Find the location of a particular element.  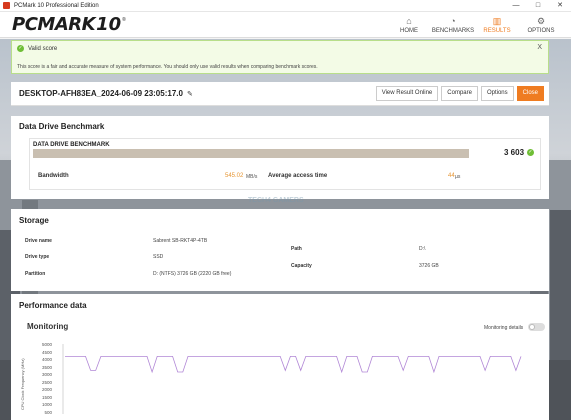

y-tick-label: 3000 is located at coordinates (46, 374).